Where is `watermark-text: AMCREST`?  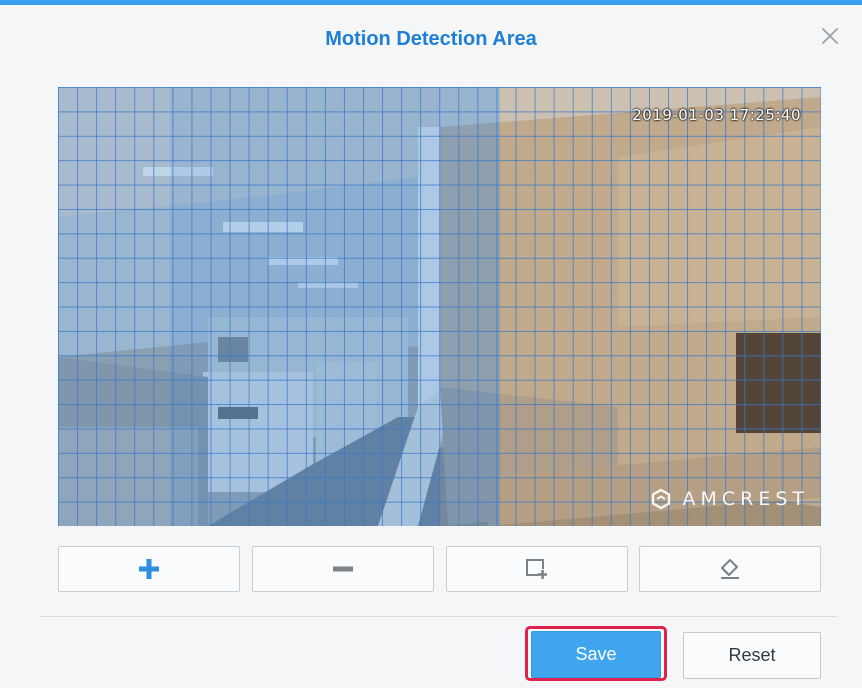 watermark-text: AMCREST is located at coordinates (745, 499).